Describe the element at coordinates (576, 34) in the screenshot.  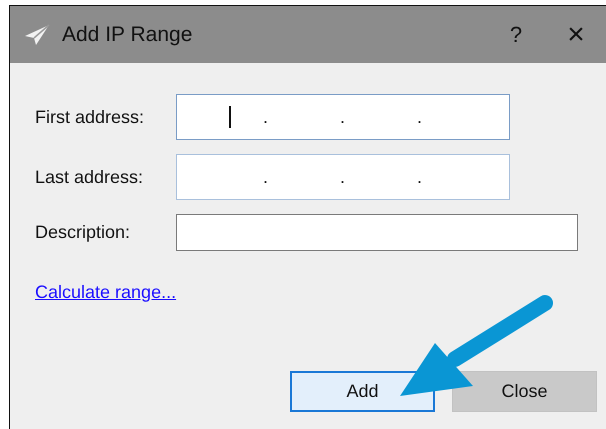
I see `close-button: ×` at that location.